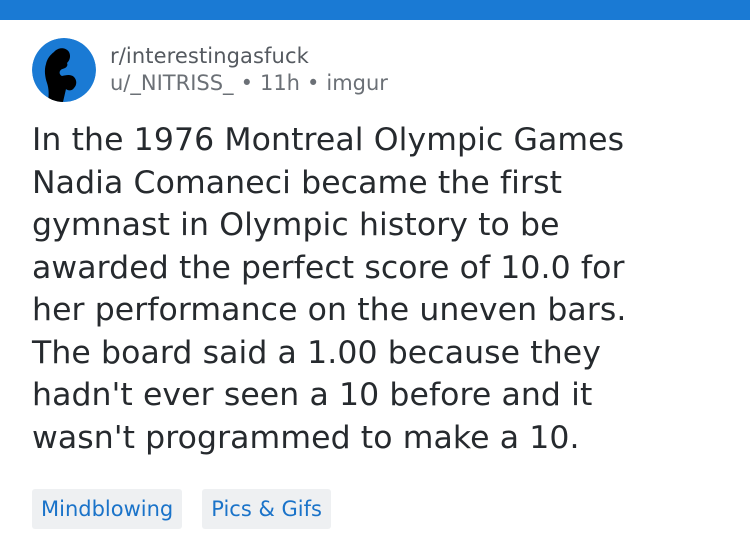 This screenshot has width=750, height=535. What do you see at coordinates (297, 182) in the screenshot?
I see `title-line: Nadia Comaneci became the first` at bounding box center [297, 182].